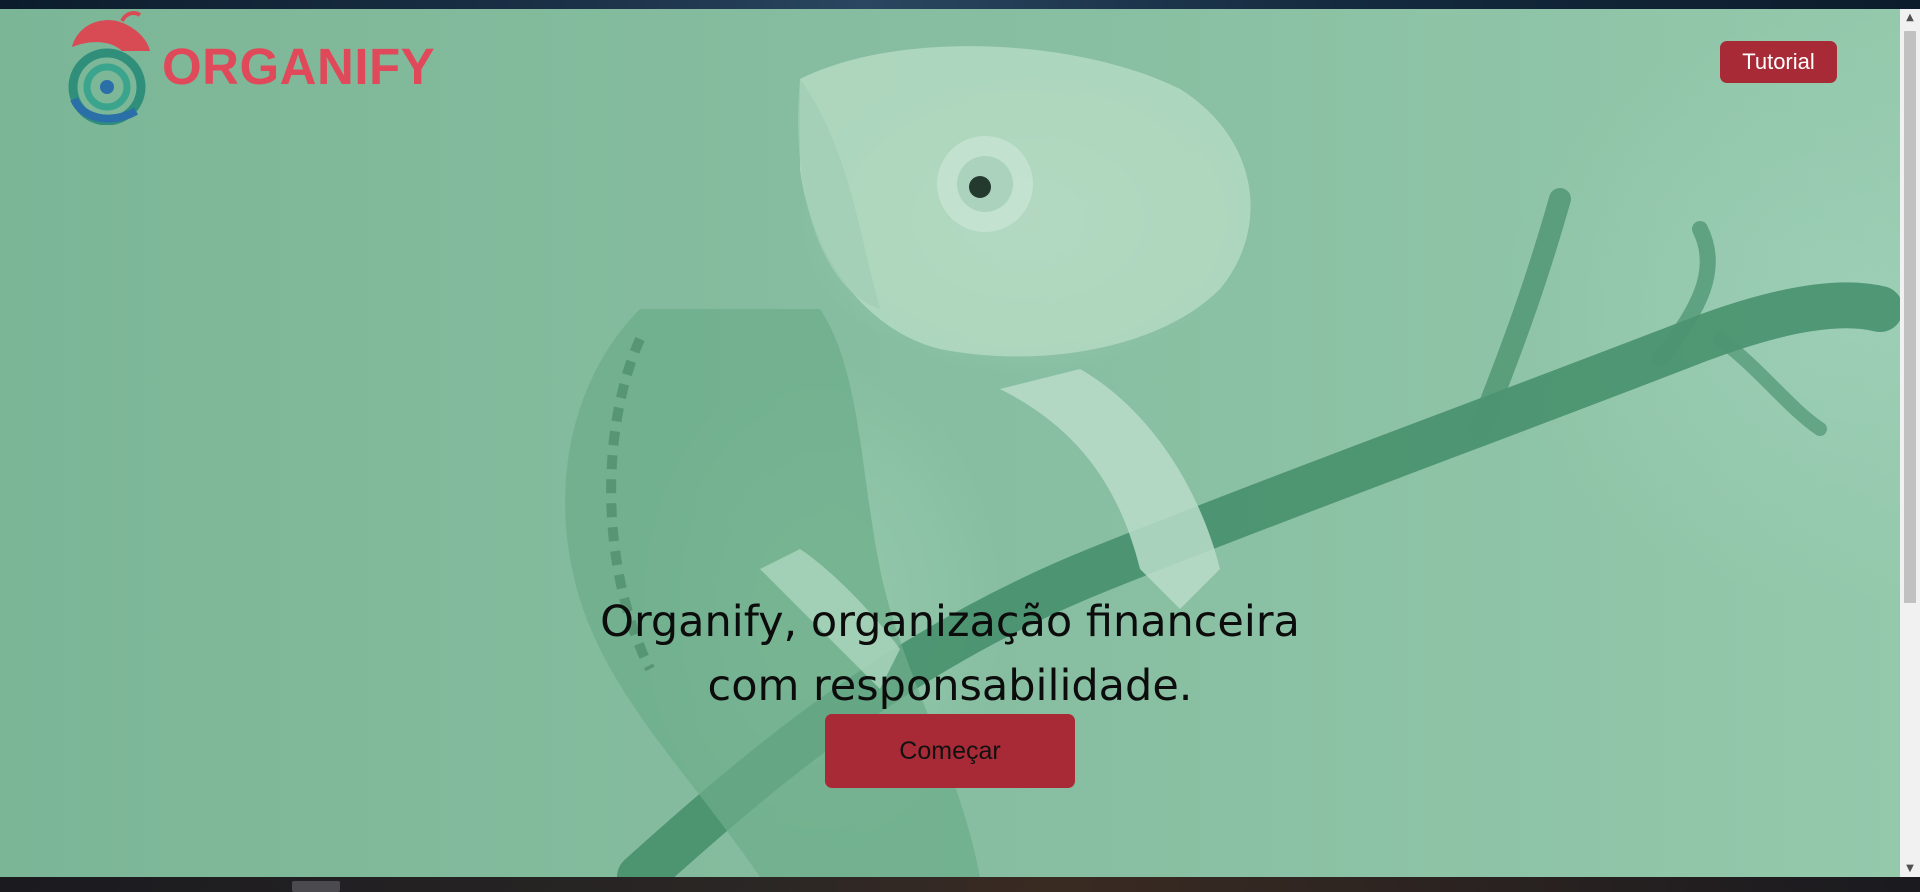  Describe the element at coordinates (1910, 17) in the screenshot. I see `scroll-up-arrow-icon: ▲` at that location.